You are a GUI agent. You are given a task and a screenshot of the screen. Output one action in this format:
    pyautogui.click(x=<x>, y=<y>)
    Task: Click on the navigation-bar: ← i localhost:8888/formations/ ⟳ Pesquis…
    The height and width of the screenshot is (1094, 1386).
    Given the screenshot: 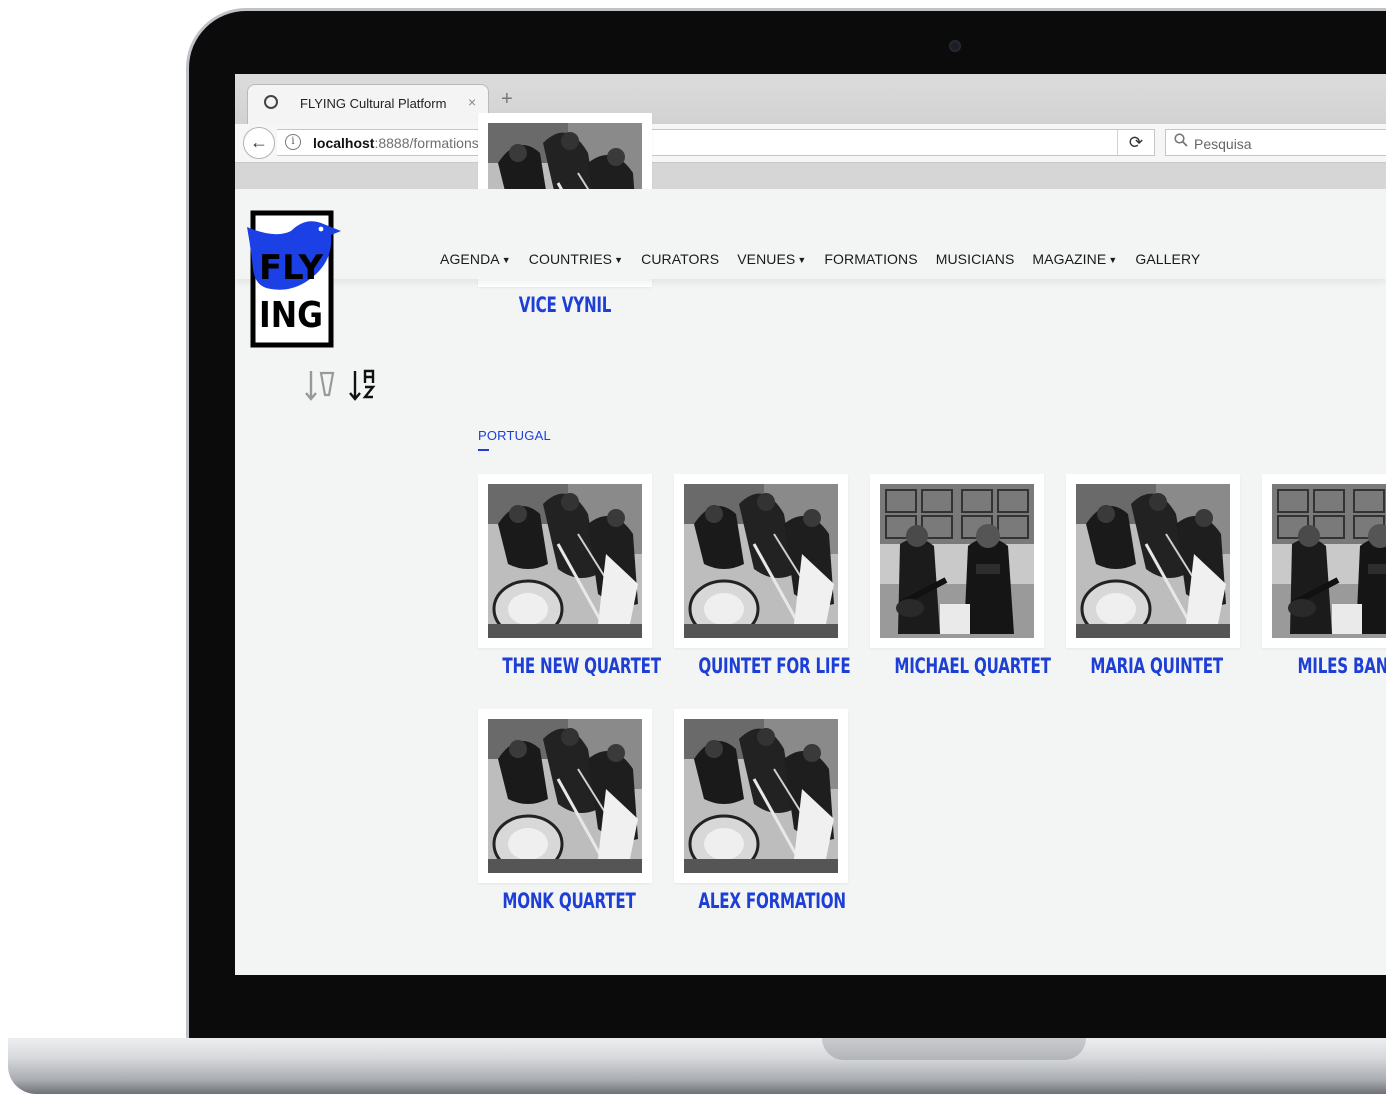 What is the action you would take?
    pyautogui.click(x=810, y=143)
    